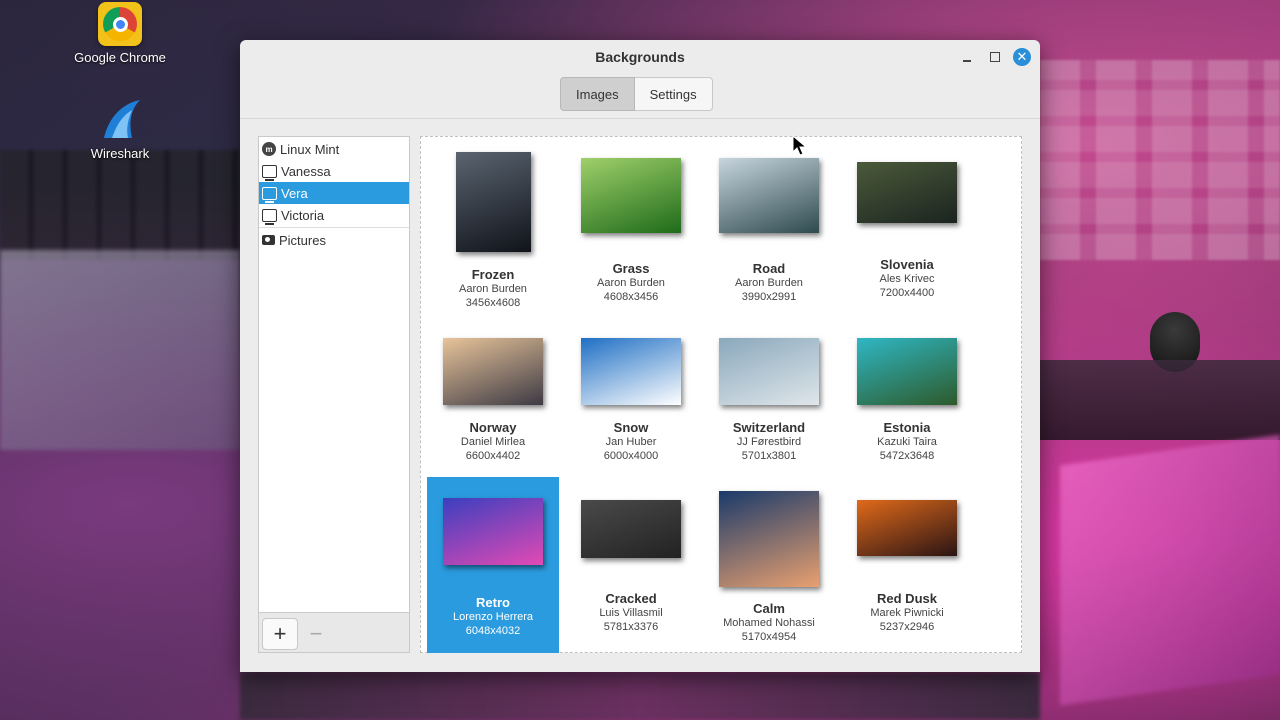 Image resolution: width=1280 pixels, height=720 pixels. What do you see at coordinates (120, 153) in the screenshot?
I see `desktop-icon-label: Wireshark` at bounding box center [120, 153].